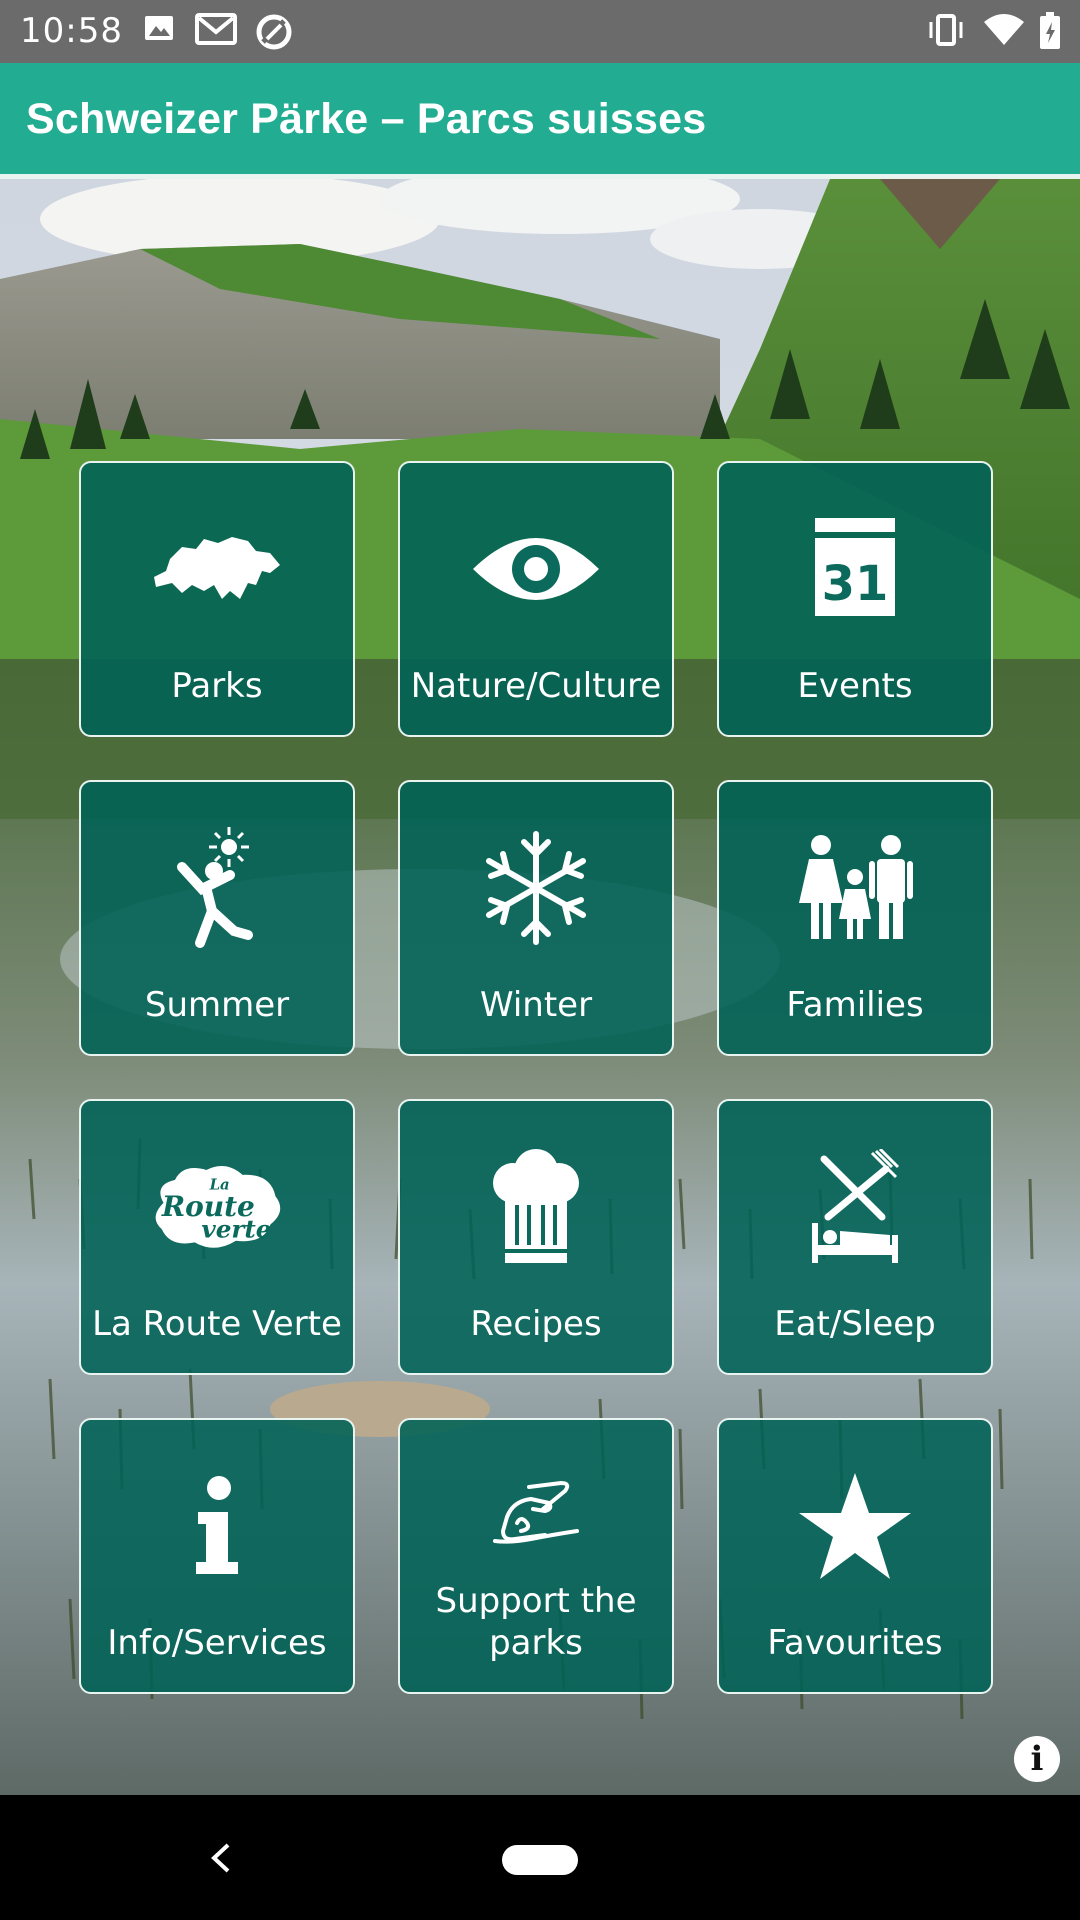  I want to click on tile-parks: Parks, so click(217, 599).